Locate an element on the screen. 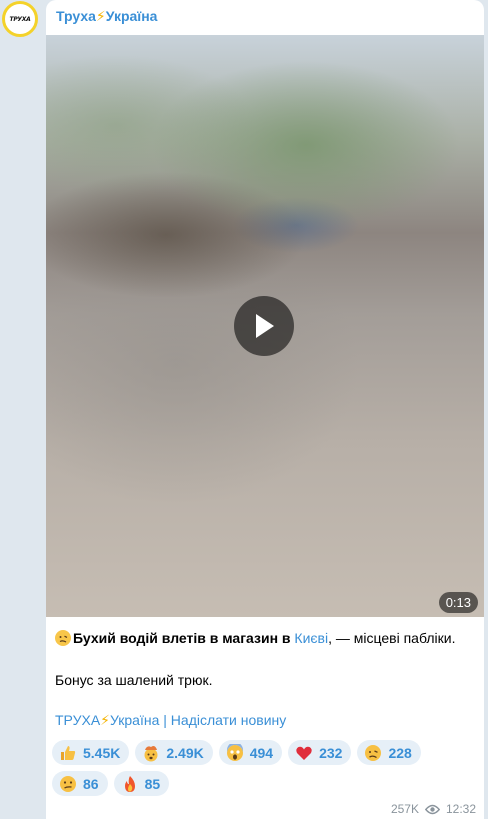 The image size is (488, 819). fire-icon is located at coordinates (130, 784).